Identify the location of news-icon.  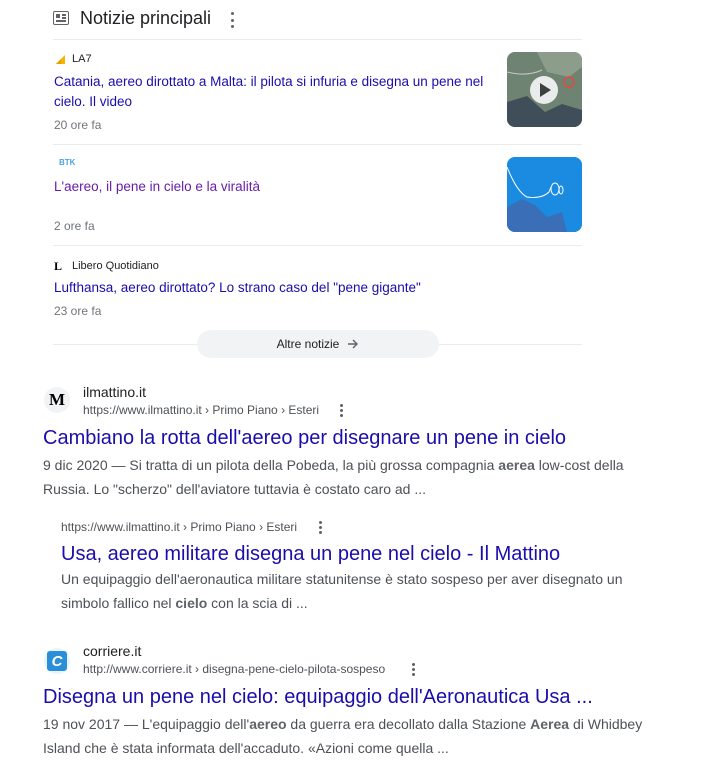
(61, 18).